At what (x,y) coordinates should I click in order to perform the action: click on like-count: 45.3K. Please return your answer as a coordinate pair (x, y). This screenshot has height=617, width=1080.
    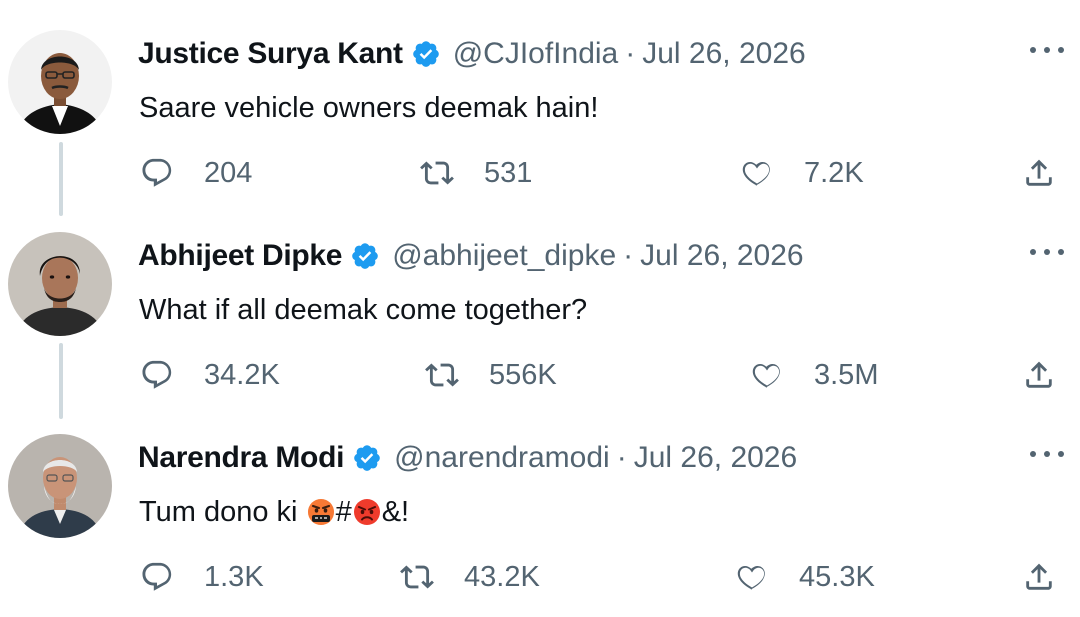
    Looking at the image, I should click on (837, 576).